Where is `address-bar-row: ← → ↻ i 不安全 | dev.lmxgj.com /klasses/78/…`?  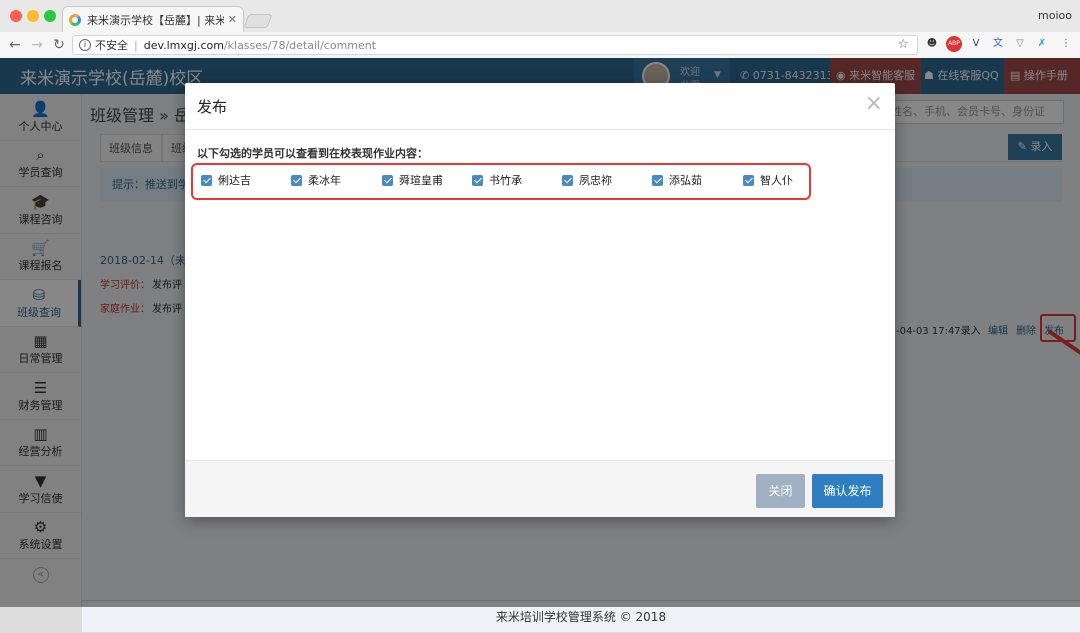
address-bar-row: ← → ↻ i 不安全 | dev.lmxgj.com /klasses/78/… is located at coordinates (540, 45).